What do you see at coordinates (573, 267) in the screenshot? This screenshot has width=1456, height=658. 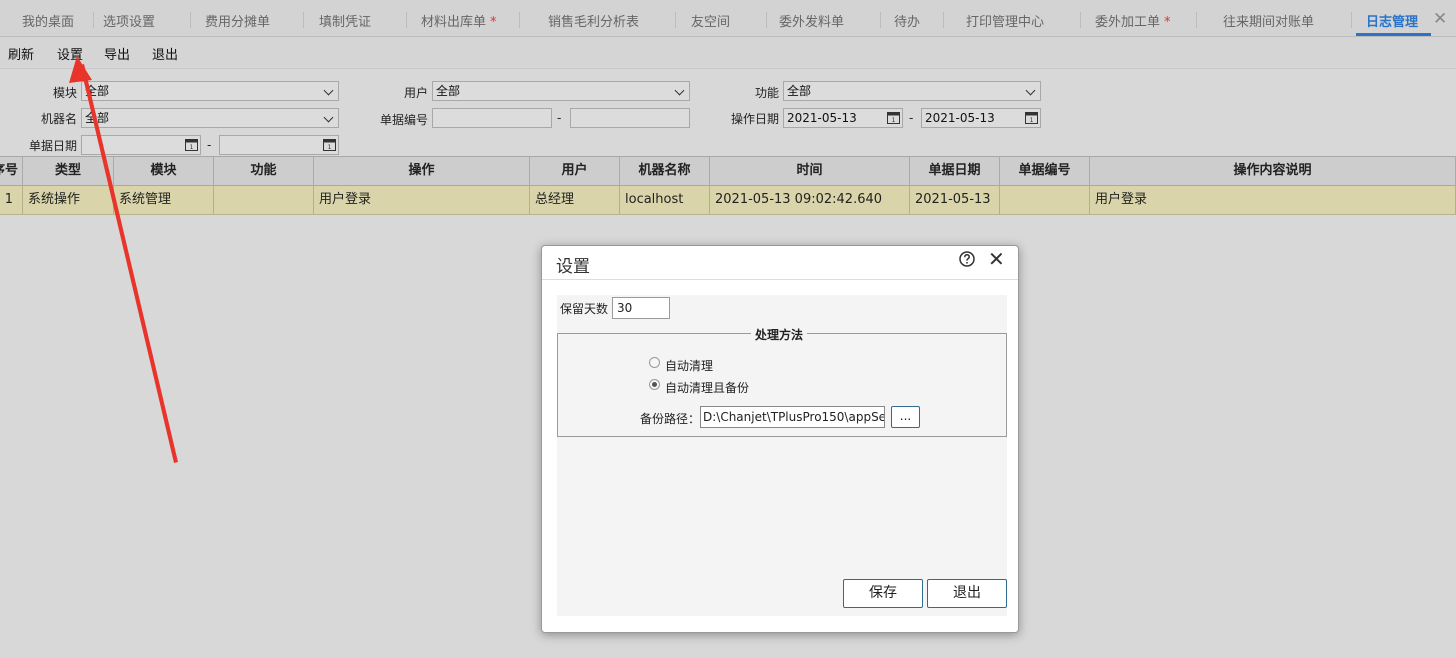 I see `dialog-title: 设置` at bounding box center [573, 267].